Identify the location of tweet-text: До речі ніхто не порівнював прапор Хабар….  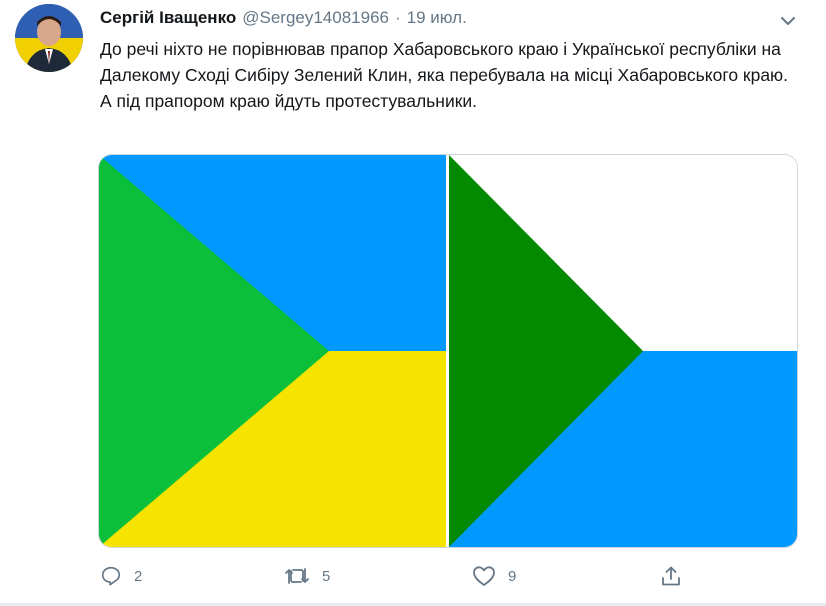
(444, 75).